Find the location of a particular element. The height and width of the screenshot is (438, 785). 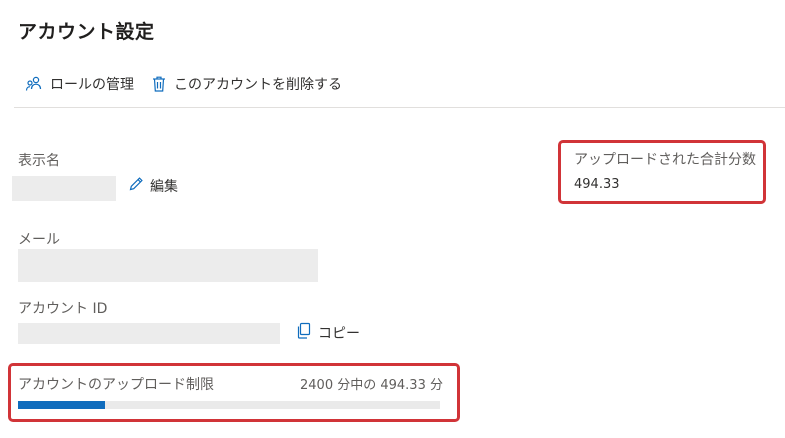

toolbar-divider is located at coordinates (399, 107).